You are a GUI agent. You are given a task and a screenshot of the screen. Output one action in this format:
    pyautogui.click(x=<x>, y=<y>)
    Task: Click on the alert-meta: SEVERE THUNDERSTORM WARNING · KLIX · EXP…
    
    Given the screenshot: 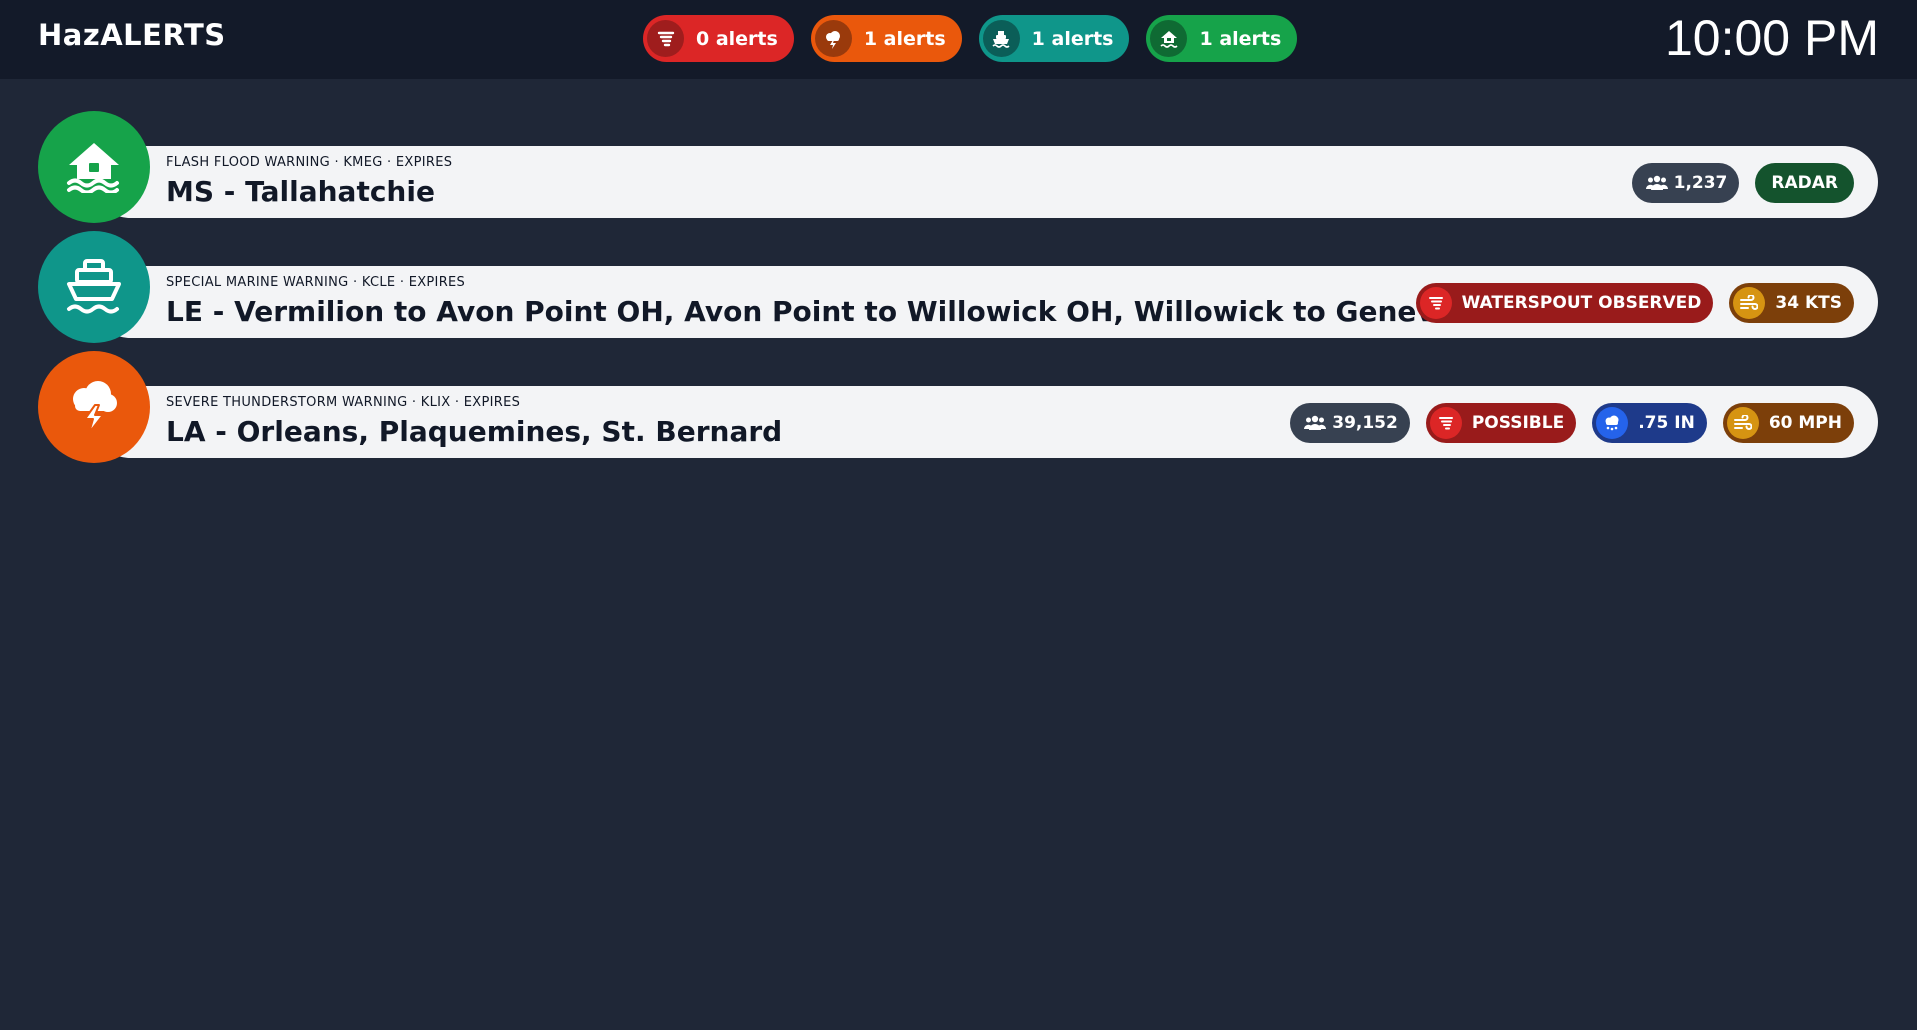 What is the action you would take?
    pyautogui.click(x=343, y=402)
    